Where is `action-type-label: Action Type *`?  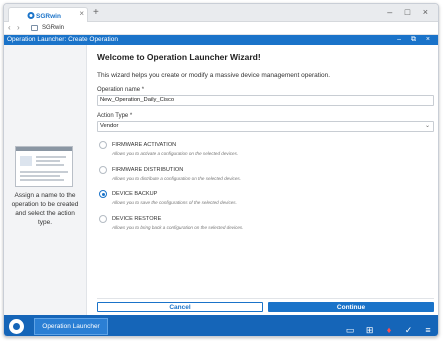
action-type-label: Action Type * is located at coordinates (115, 116).